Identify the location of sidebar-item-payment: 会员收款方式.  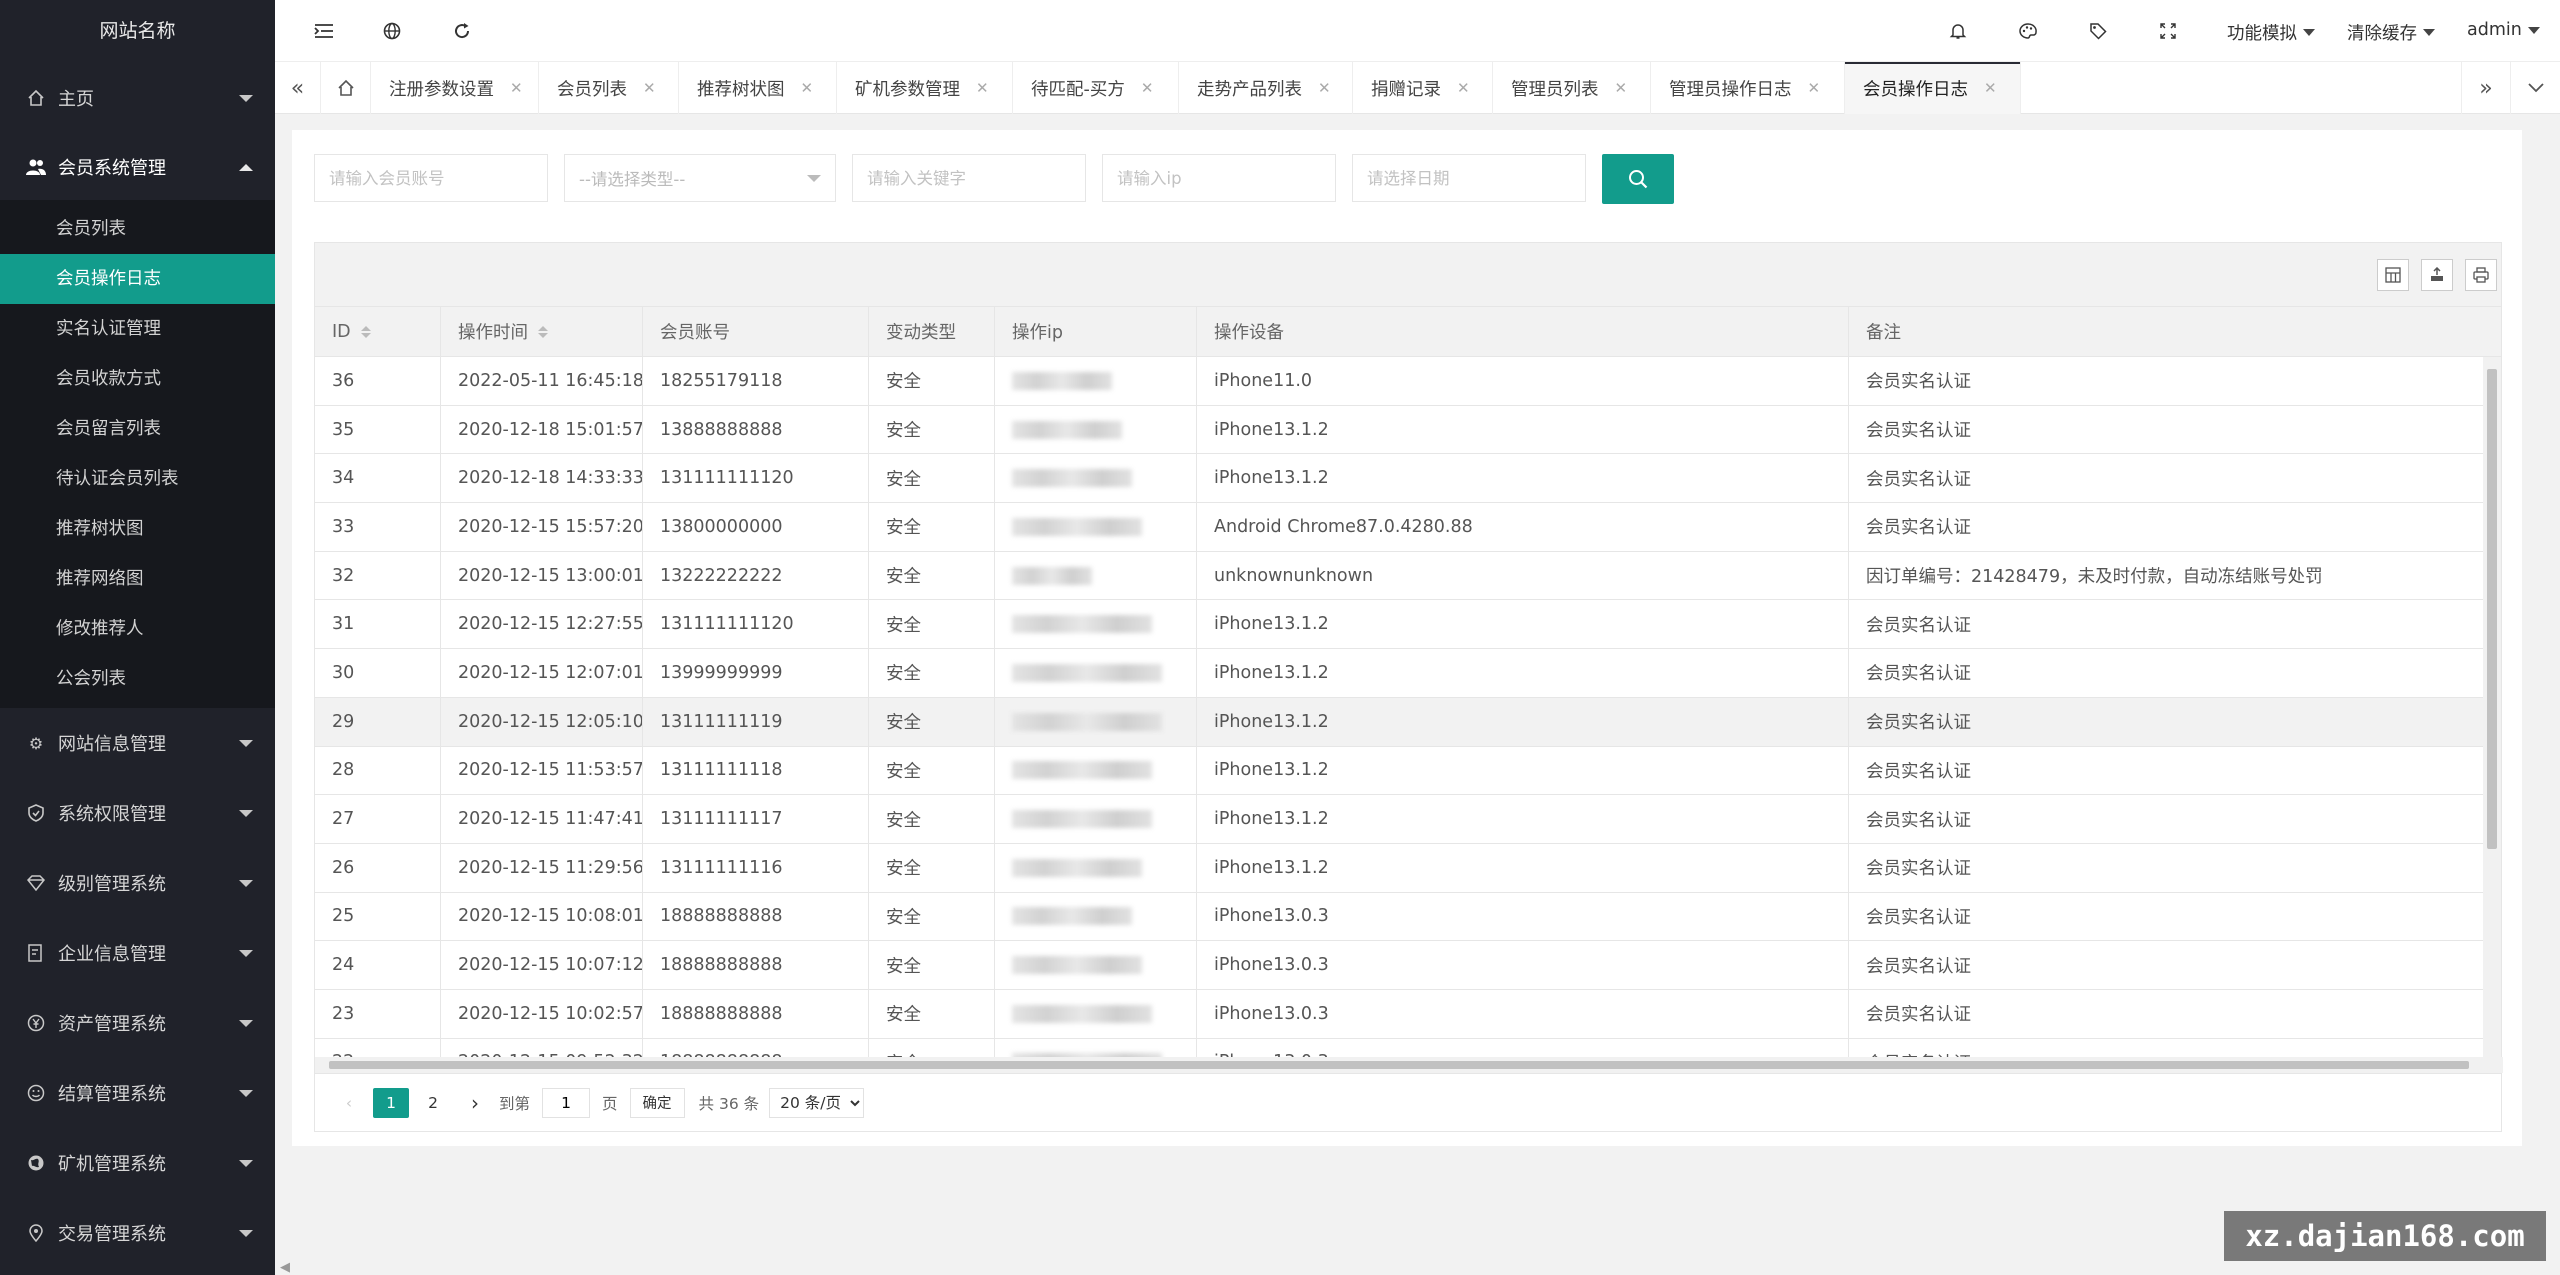
(137, 379).